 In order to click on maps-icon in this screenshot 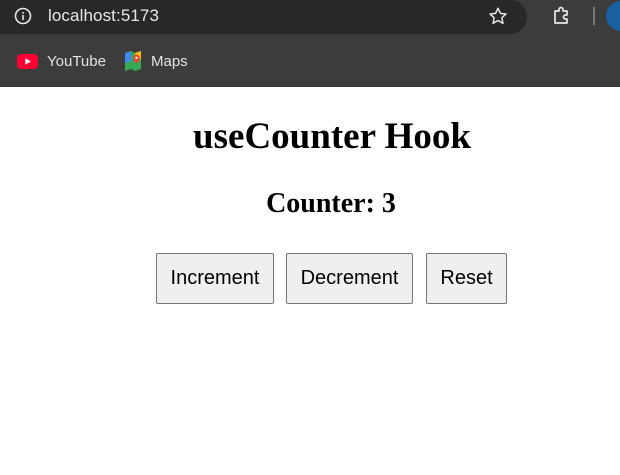, I will do `click(133, 61)`.